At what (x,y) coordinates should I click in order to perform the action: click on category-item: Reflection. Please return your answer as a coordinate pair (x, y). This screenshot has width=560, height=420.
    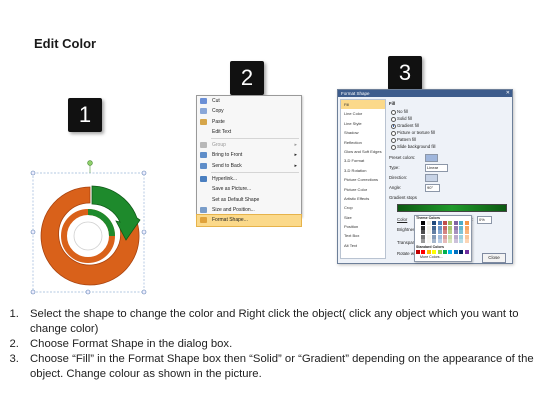
    Looking at the image, I should click on (363, 142).